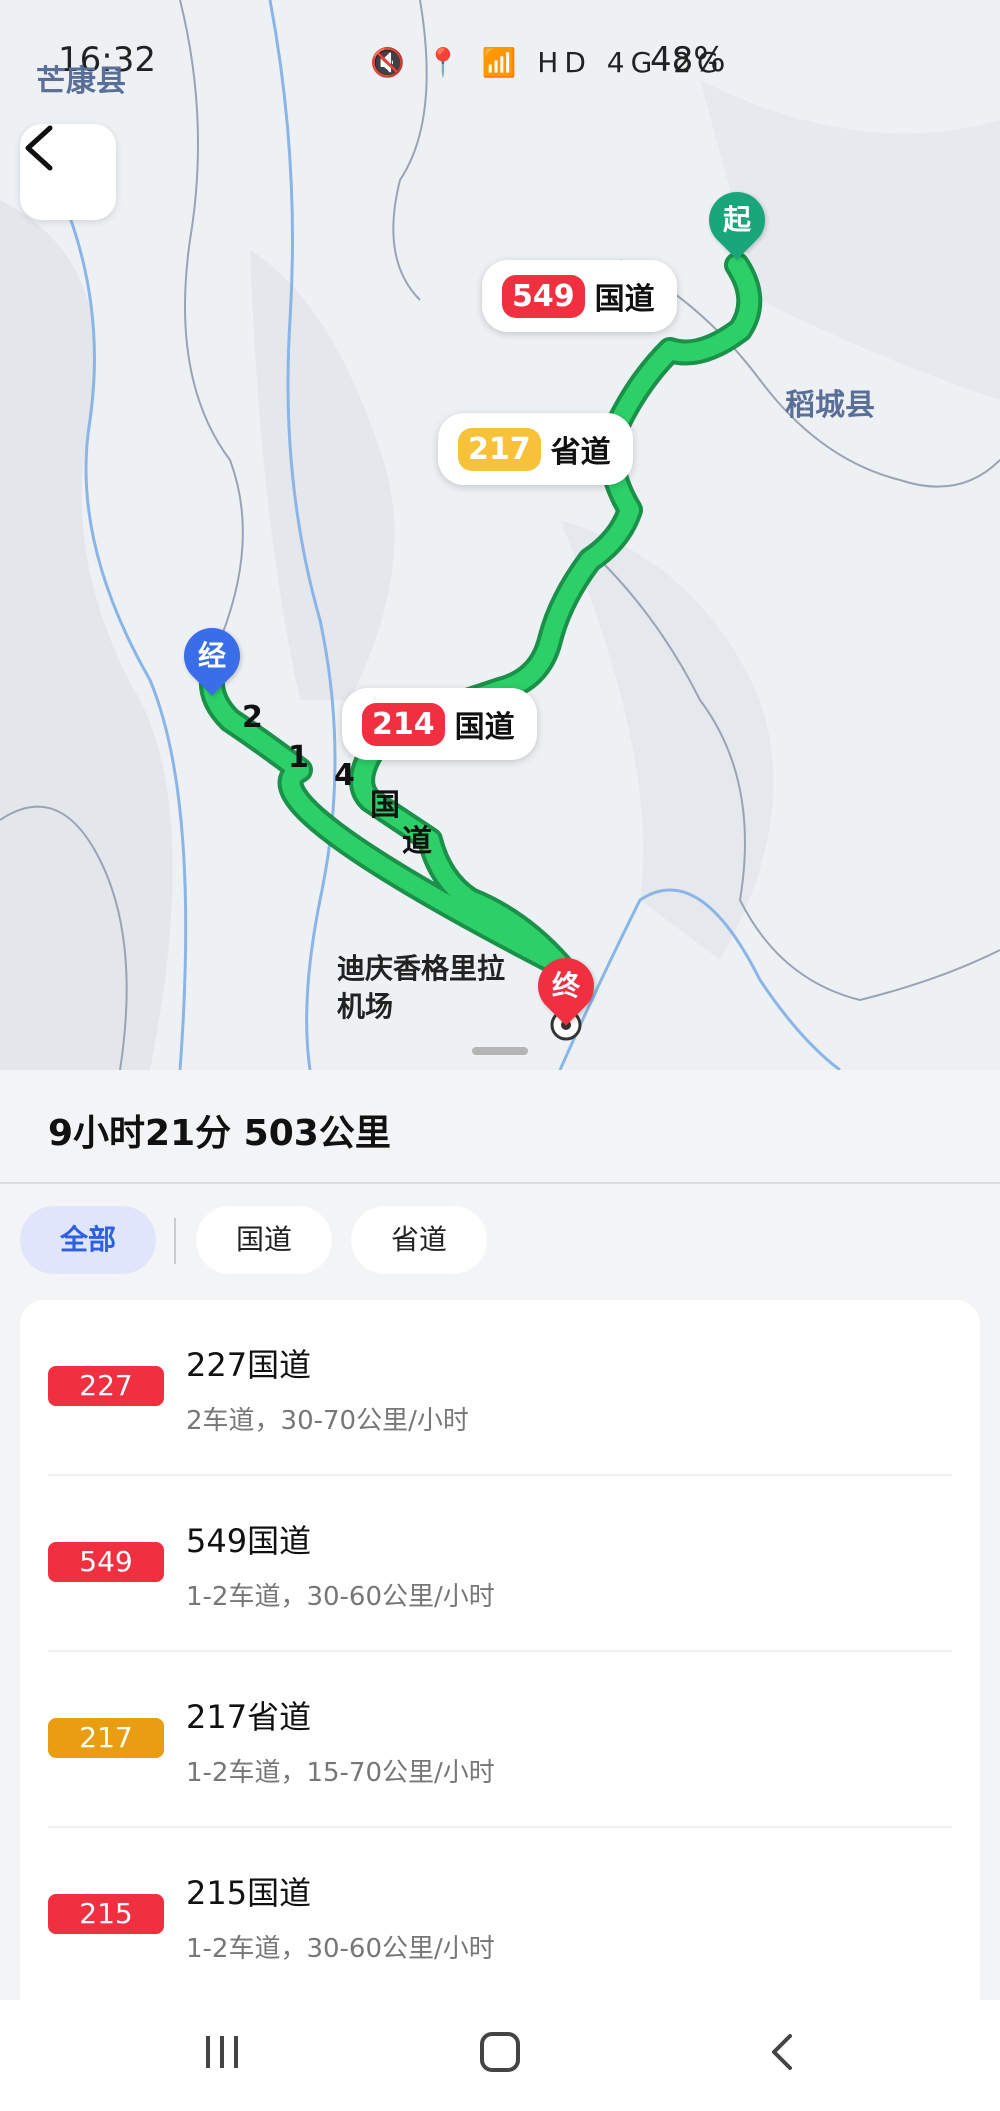 This screenshot has height=2111, width=1000. I want to click on road-bubble-549: 549 国道, so click(579, 296).